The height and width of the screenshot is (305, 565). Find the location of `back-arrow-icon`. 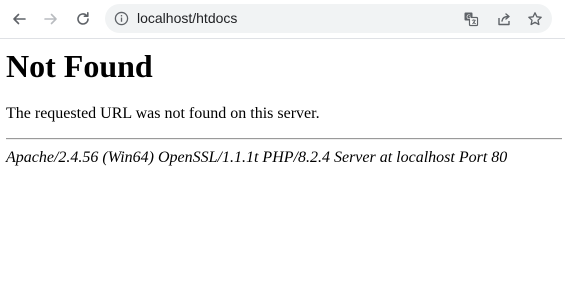

back-arrow-icon is located at coordinates (19, 19).